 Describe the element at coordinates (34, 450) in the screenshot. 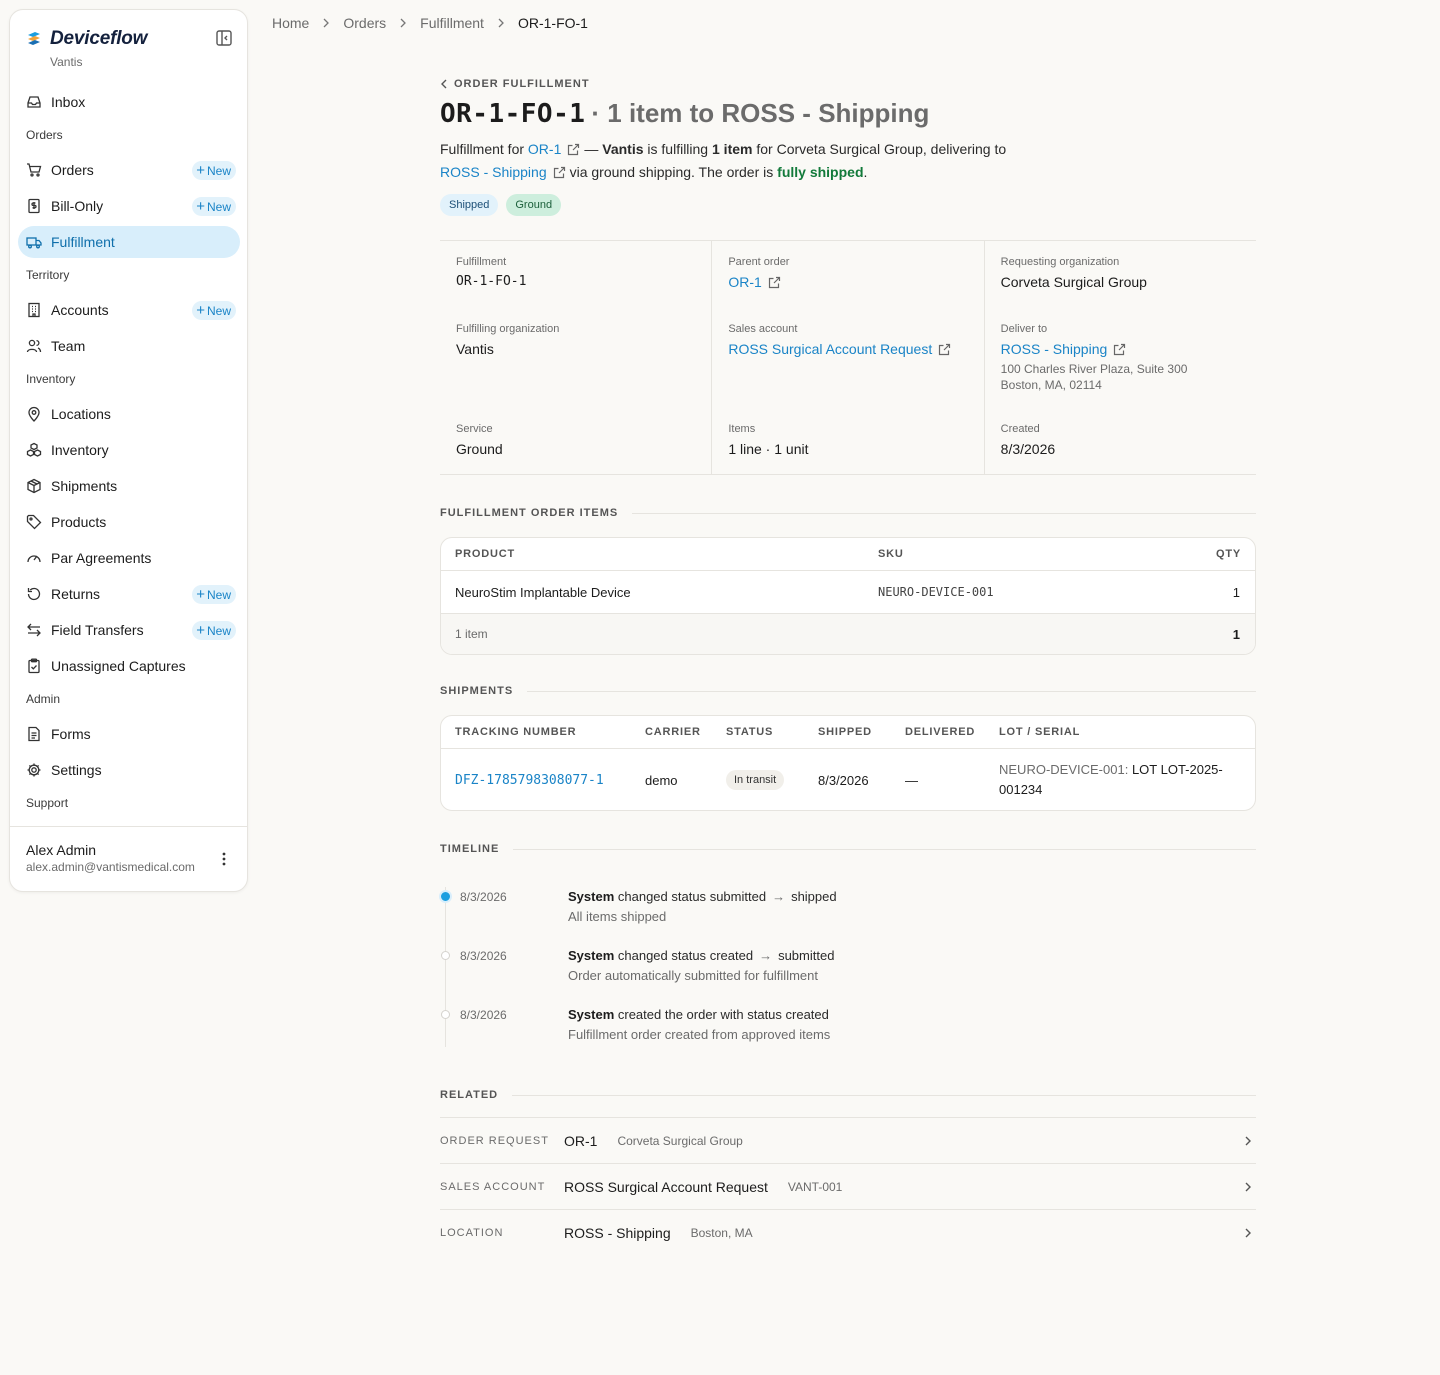

I see `boxes-icon` at that location.